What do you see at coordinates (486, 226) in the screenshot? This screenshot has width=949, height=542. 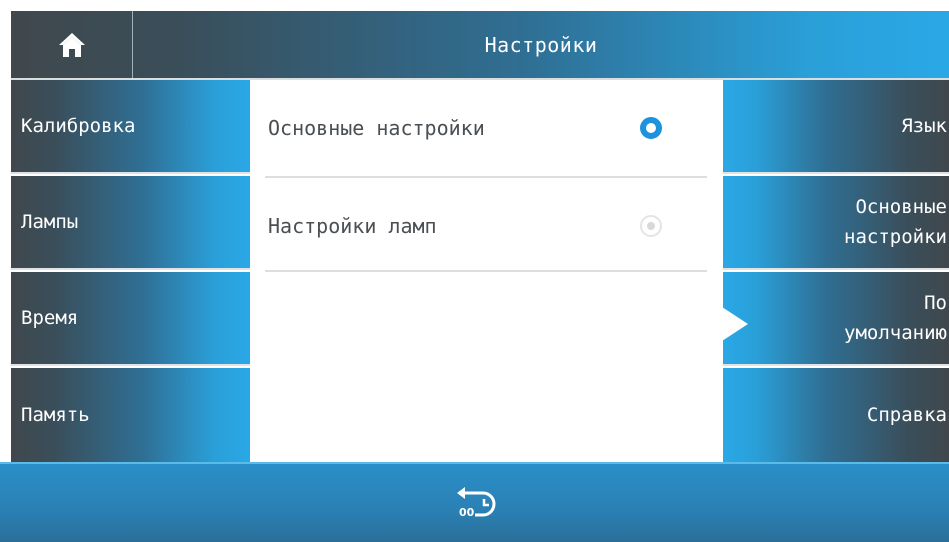 I see `option-lamp-settings: Настройки ламп` at bounding box center [486, 226].